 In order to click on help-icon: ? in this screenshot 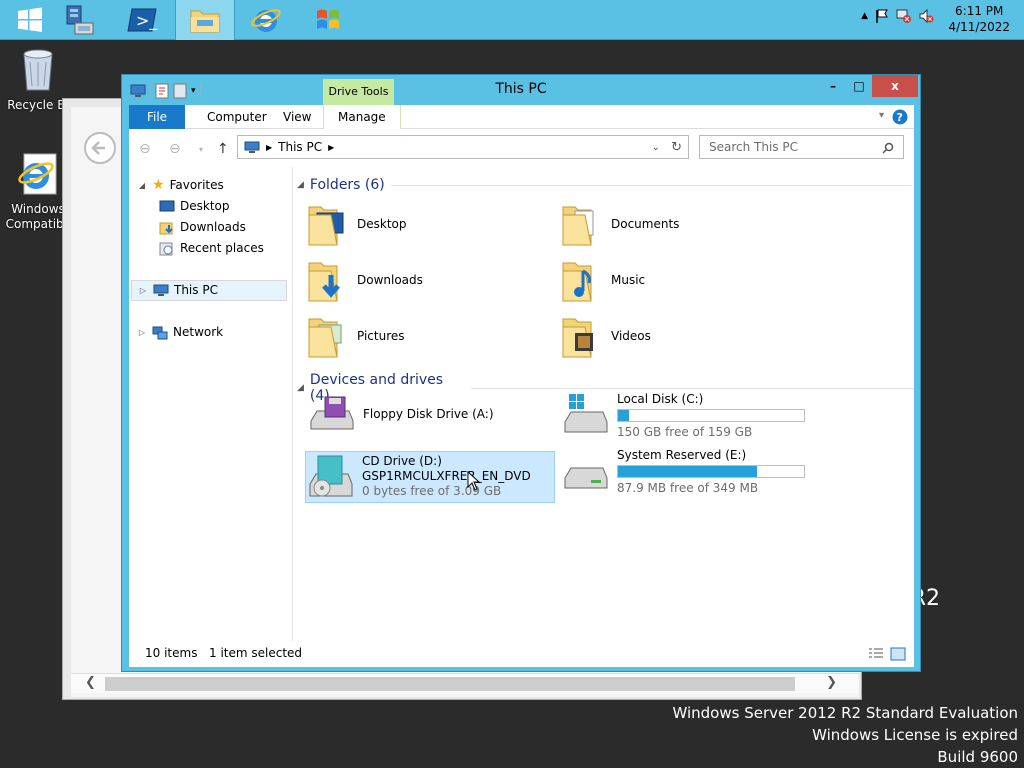, I will do `click(900, 117)`.